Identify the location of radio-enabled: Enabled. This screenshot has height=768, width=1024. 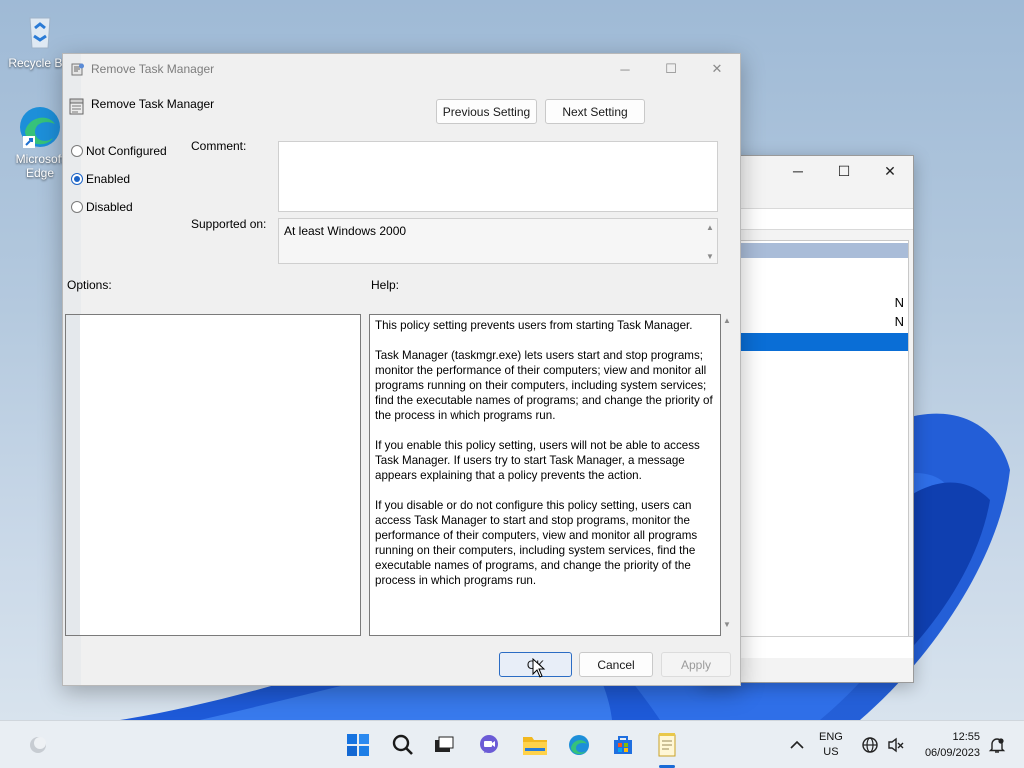
(100, 179).